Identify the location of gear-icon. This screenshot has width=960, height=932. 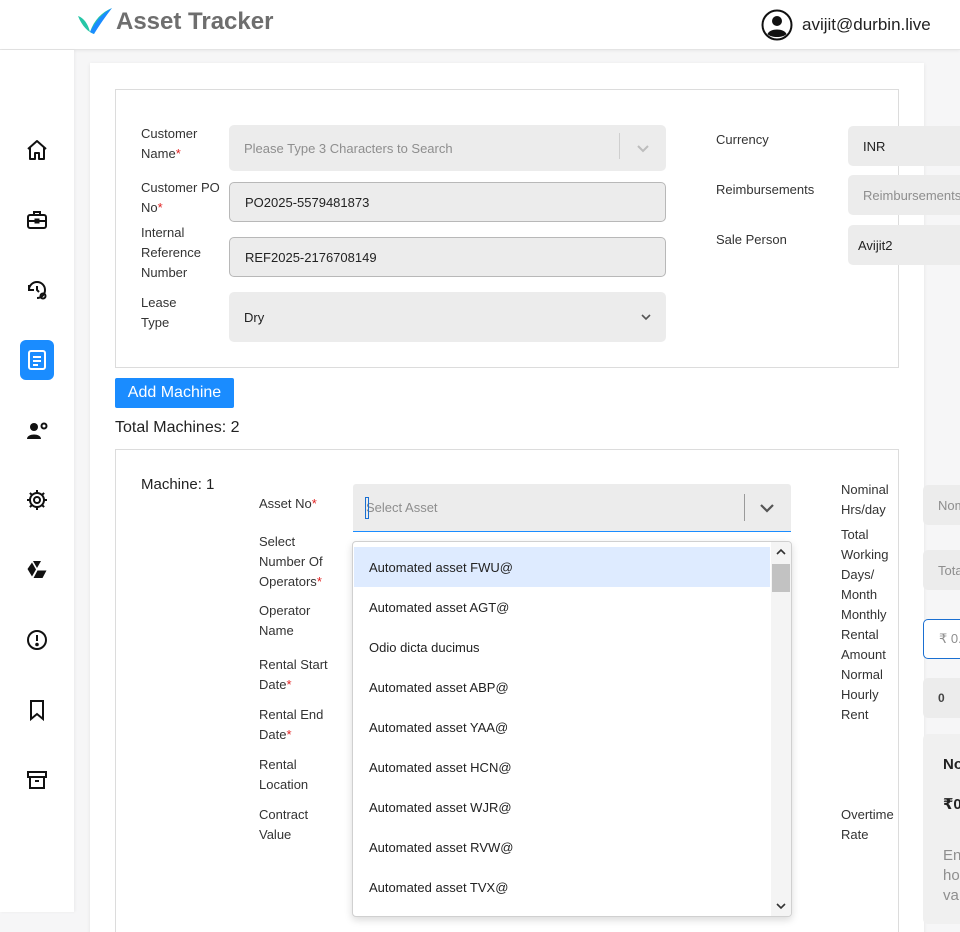
(37, 500).